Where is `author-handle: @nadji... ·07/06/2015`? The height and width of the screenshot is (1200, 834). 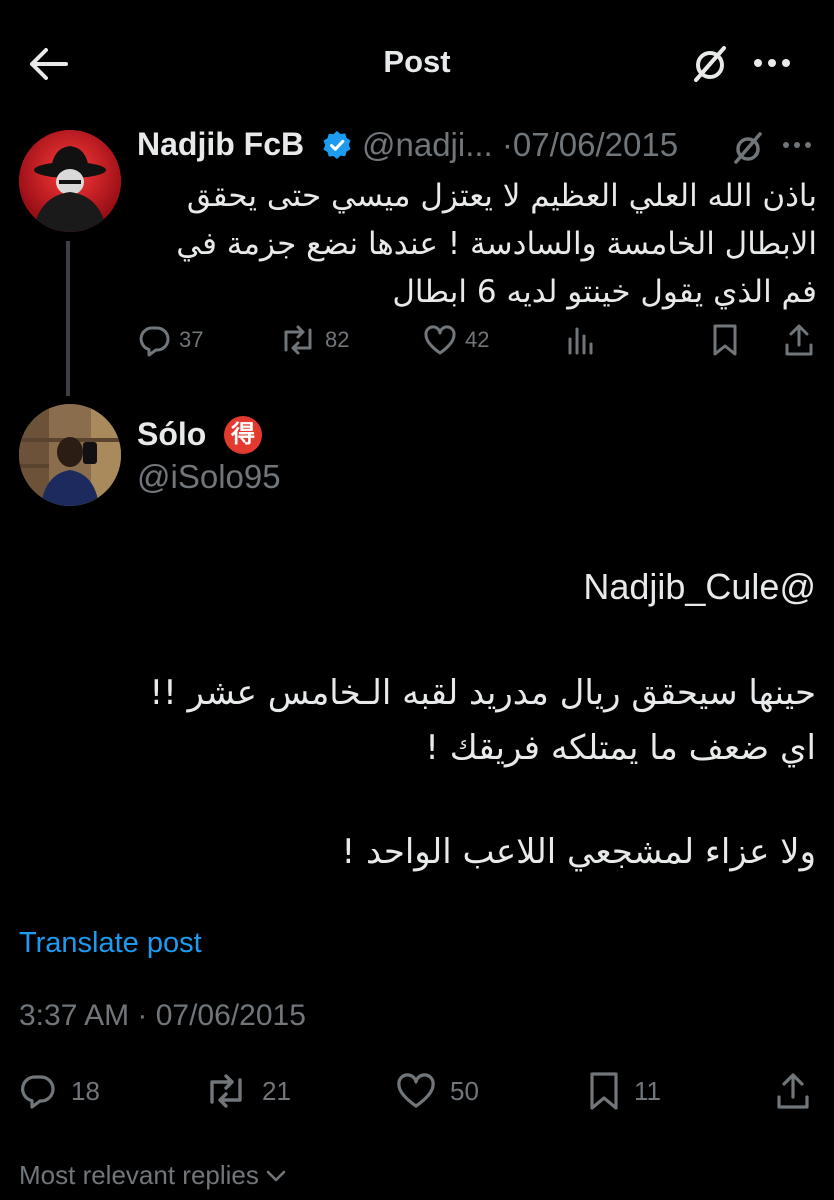
author-handle: @nadji... ·07/06/2015 is located at coordinates (520, 145).